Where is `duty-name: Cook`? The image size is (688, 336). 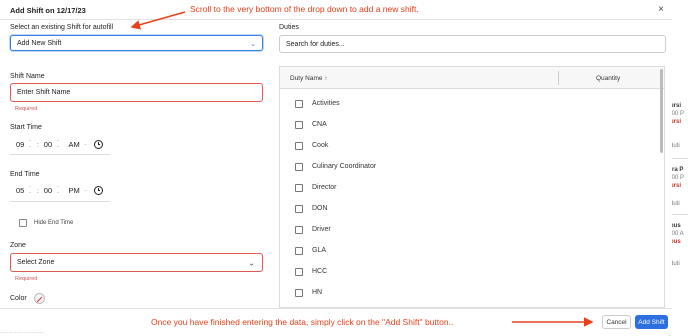
duty-name: Cook is located at coordinates (320, 145).